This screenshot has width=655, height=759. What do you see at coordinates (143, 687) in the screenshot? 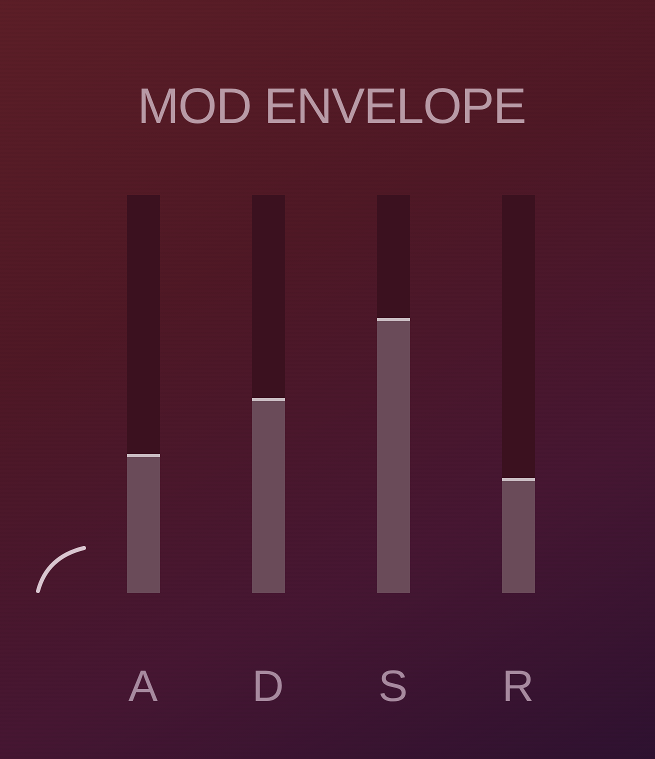
I see `slider-label: A` at bounding box center [143, 687].